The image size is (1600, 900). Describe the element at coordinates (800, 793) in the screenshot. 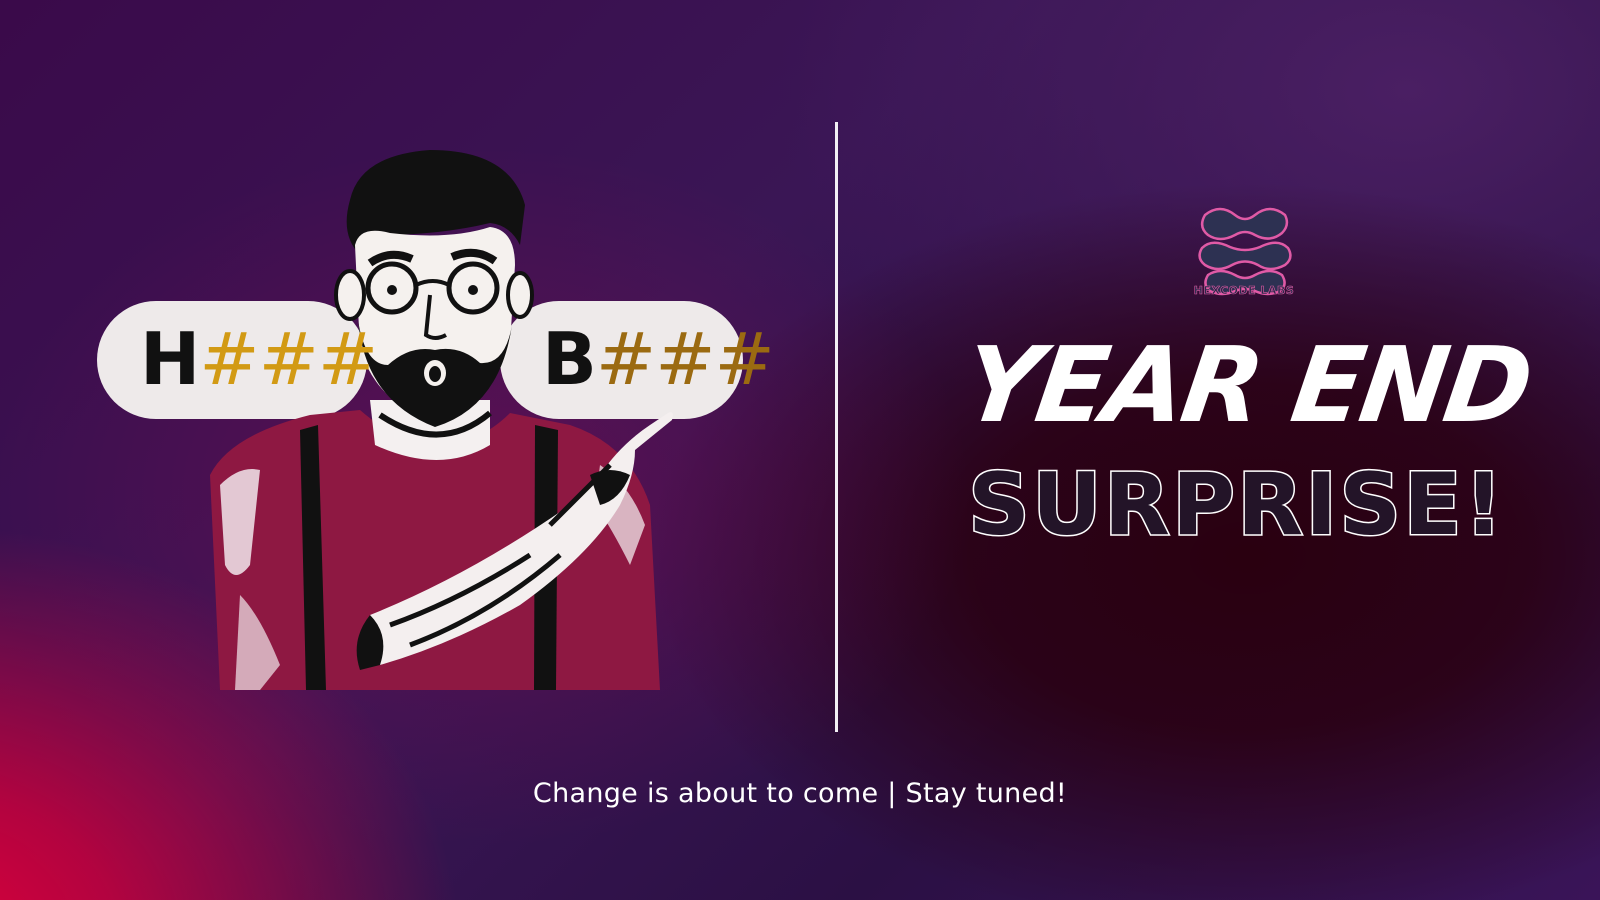

I see `tagline: Change is about to come | Stay tuned!` at that location.